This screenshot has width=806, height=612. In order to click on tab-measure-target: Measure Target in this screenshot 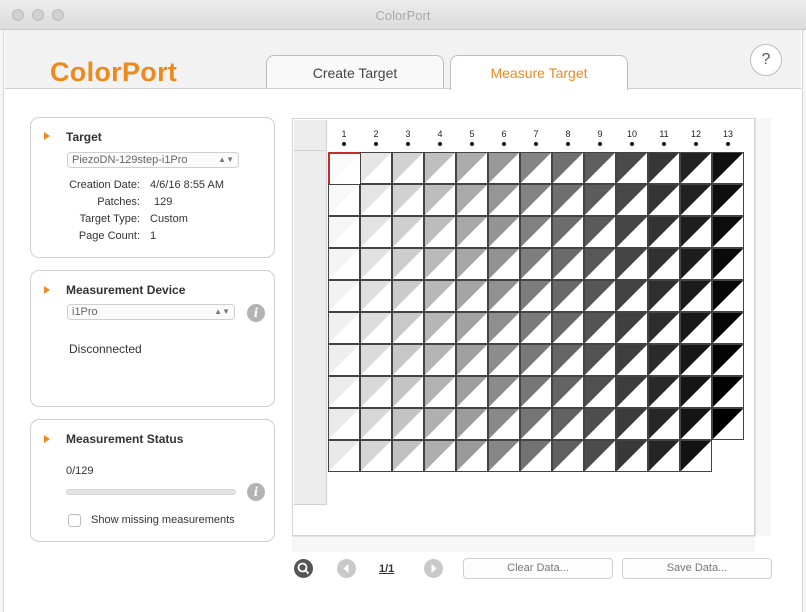, I will do `click(539, 72)`.